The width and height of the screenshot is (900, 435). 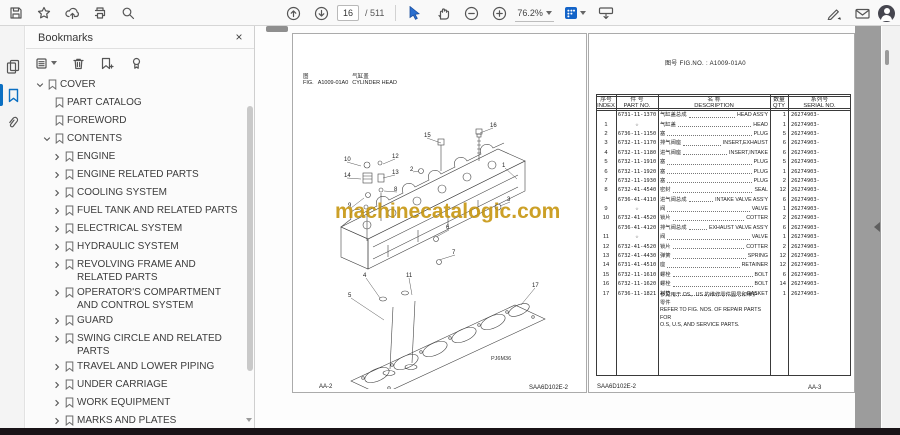 I want to click on page-footer-left: AA-2, so click(x=326, y=387).